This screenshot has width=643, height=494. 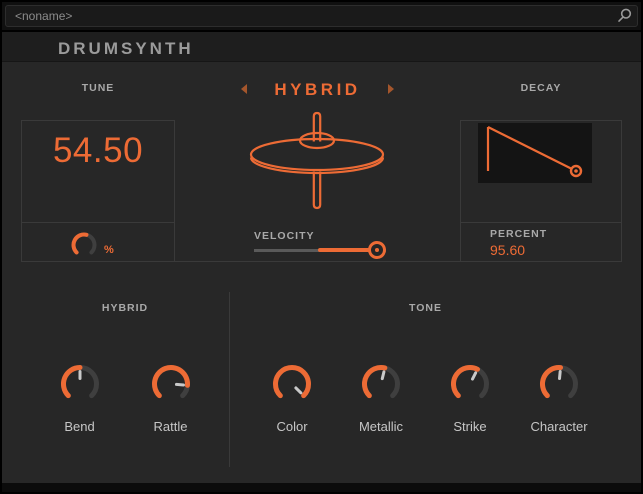 I want to click on hybrid-section-label: HYBRID, so click(x=125, y=308).